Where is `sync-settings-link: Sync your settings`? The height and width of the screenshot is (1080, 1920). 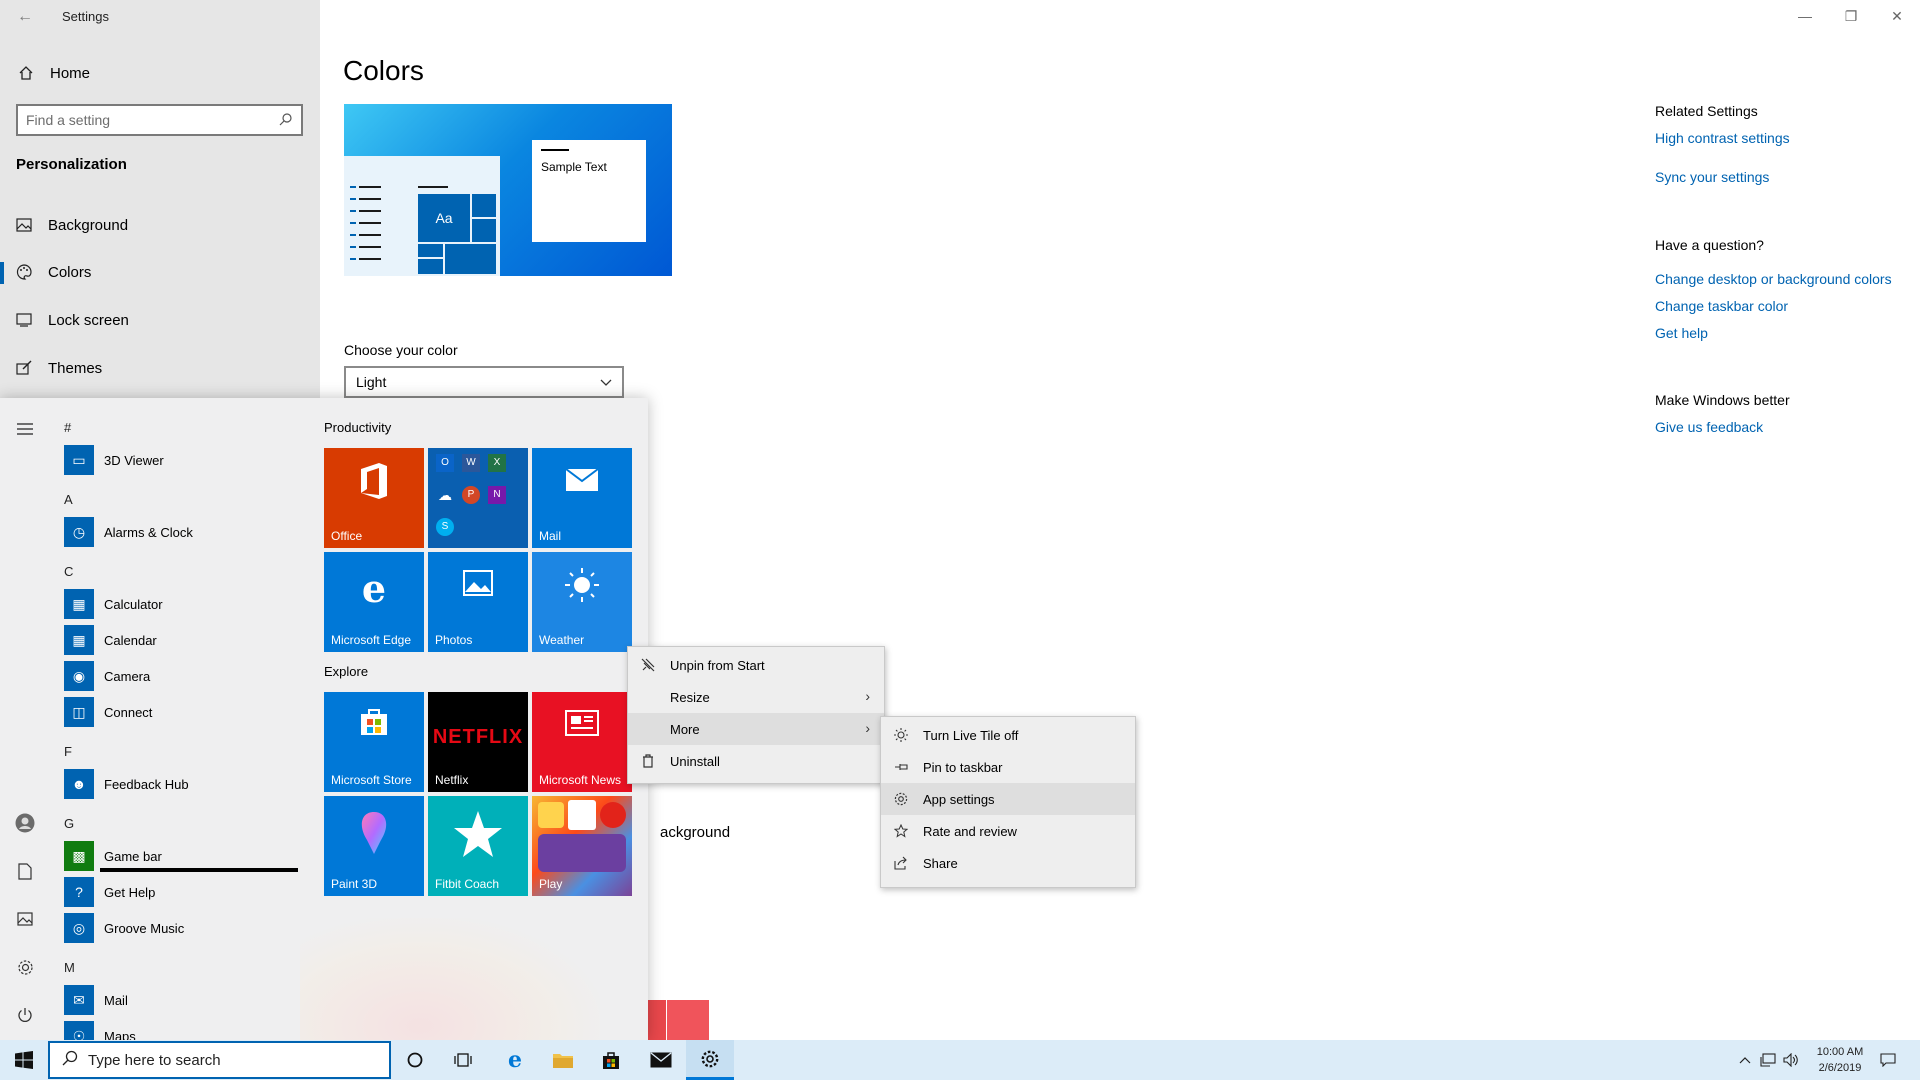
sync-settings-link: Sync your settings is located at coordinates (1712, 177).